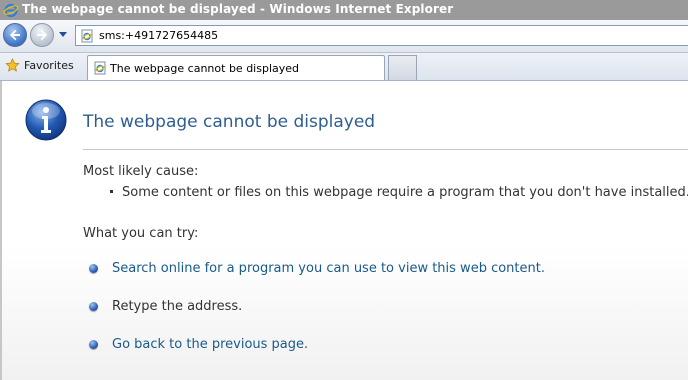  I want to click on forward-button, so click(42, 35).